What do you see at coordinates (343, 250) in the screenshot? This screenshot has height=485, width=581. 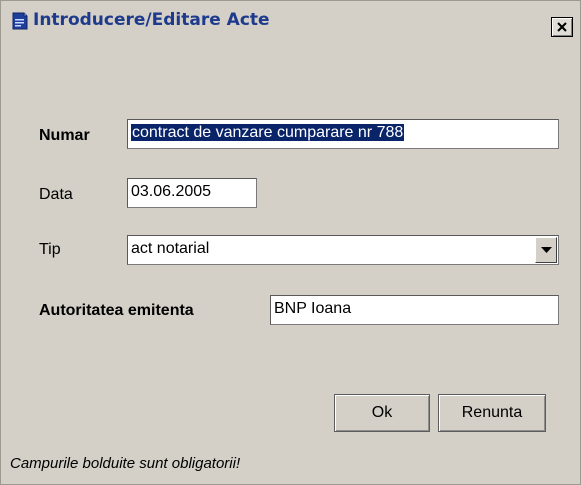 I see `tip-select: act notarial` at bounding box center [343, 250].